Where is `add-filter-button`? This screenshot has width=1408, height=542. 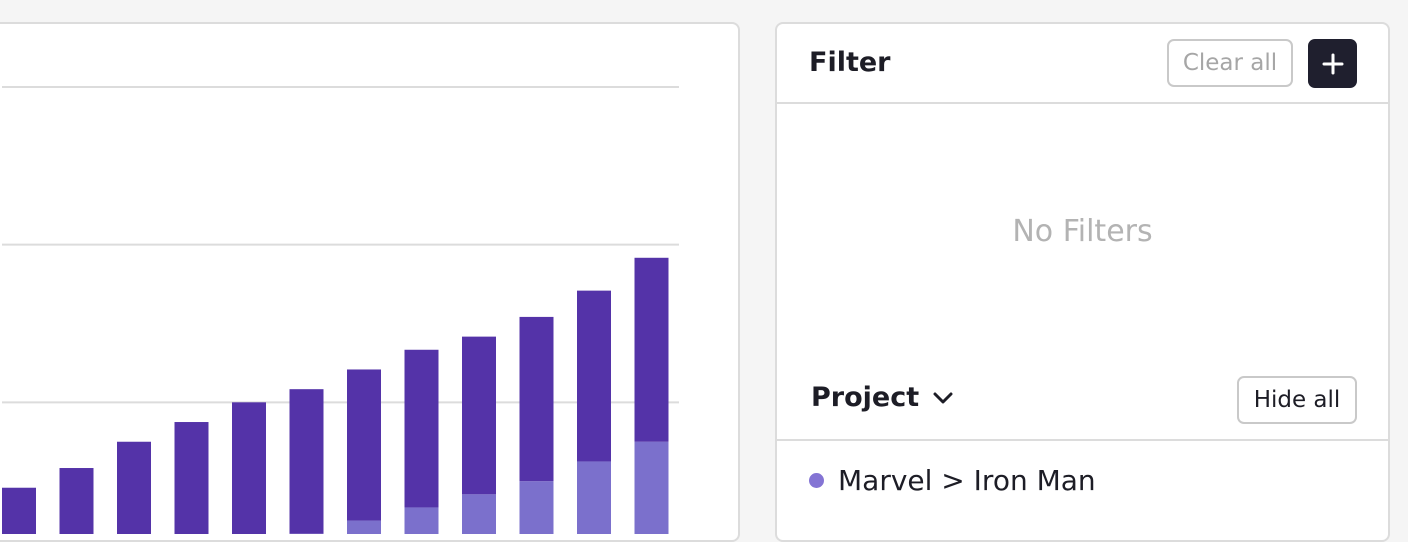 add-filter-button is located at coordinates (1332, 63).